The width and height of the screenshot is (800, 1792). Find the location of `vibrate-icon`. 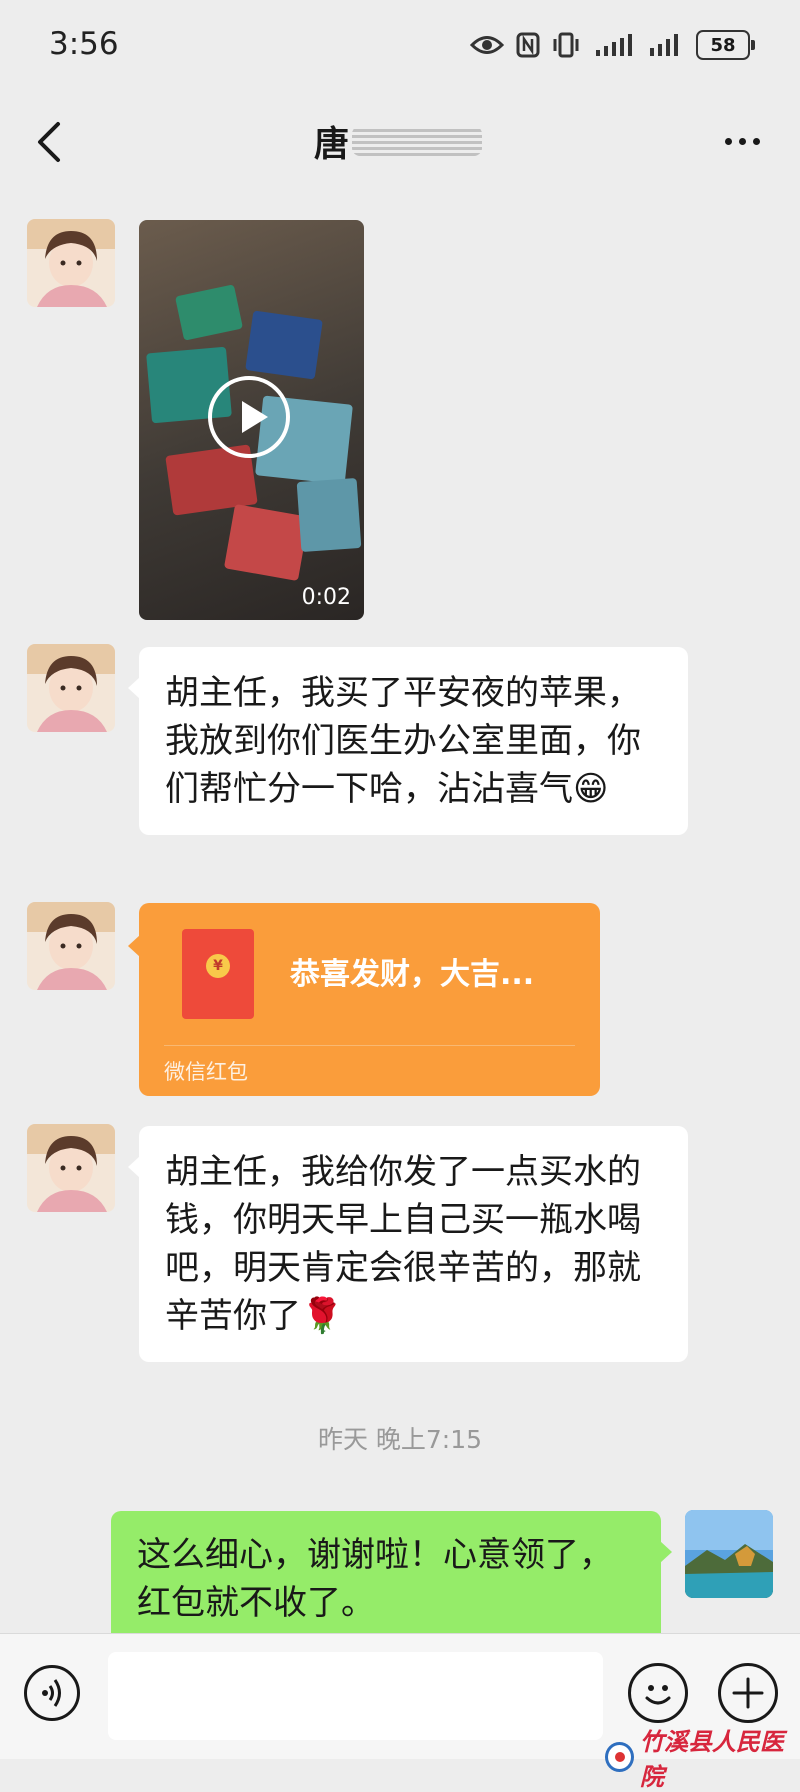

vibrate-icon is located at coordinates (566, 45).